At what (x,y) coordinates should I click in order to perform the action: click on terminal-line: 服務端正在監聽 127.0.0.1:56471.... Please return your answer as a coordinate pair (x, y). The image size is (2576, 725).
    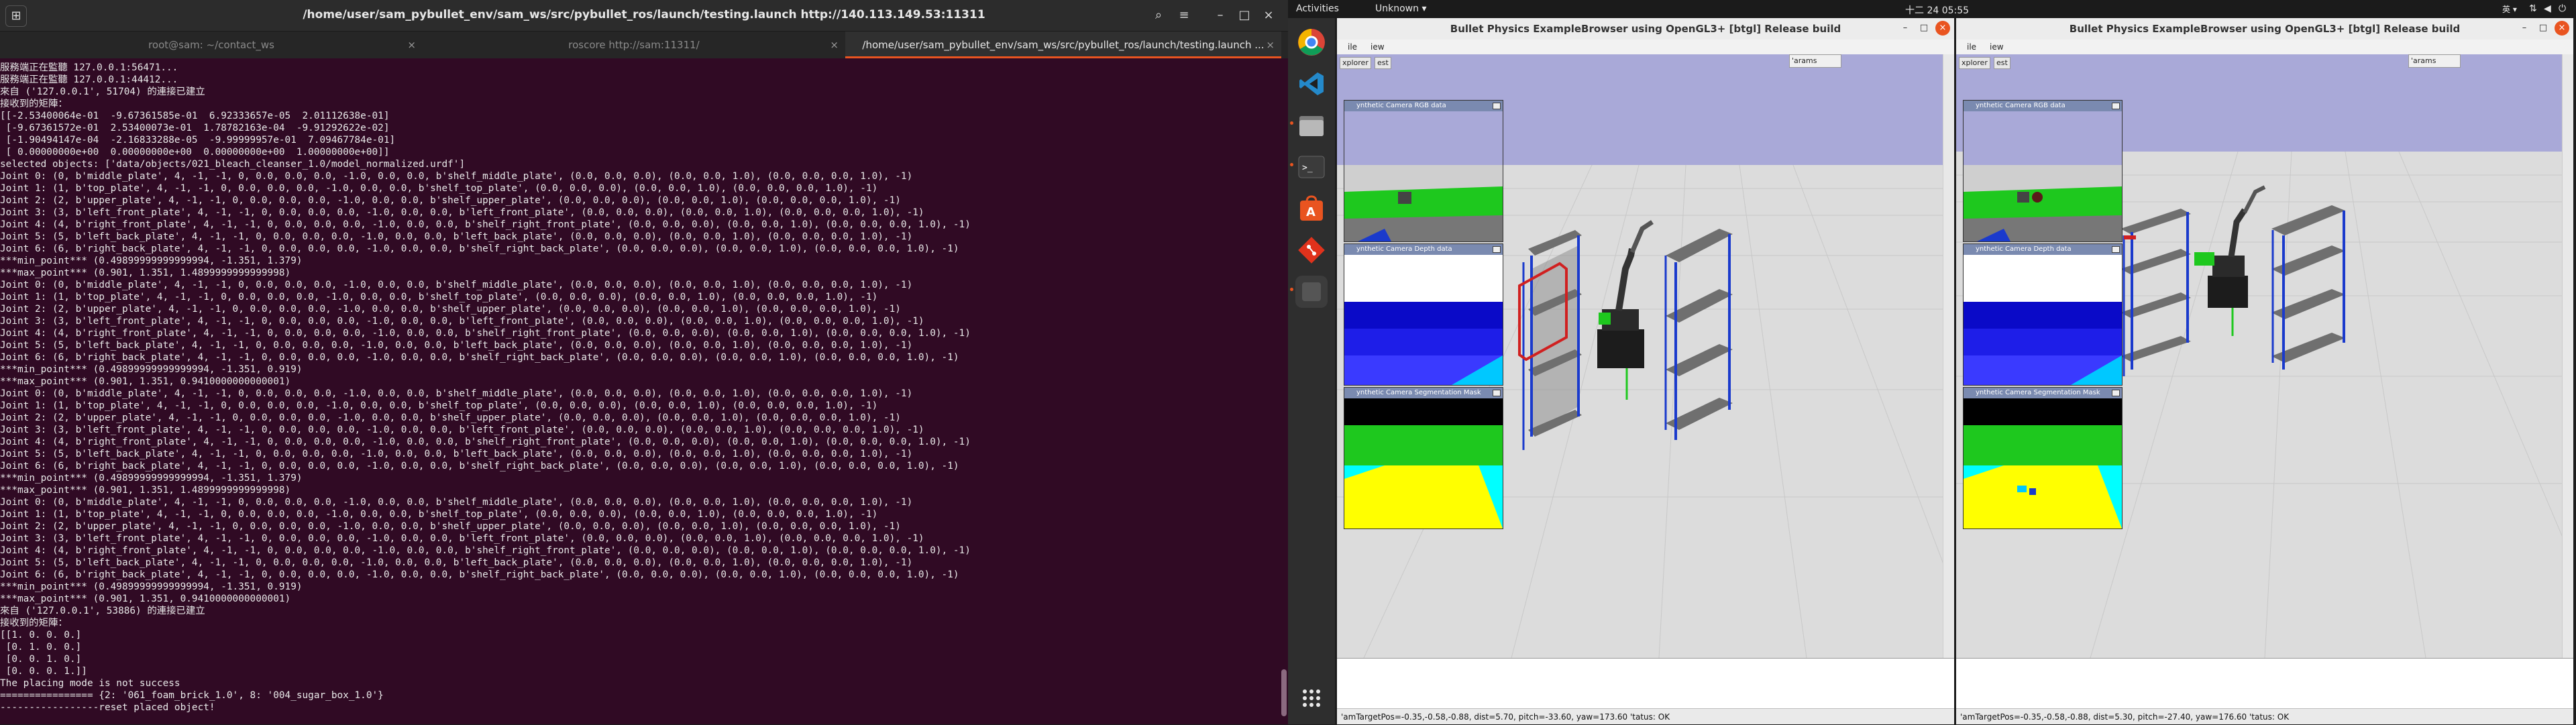
    Looking at the image, I should click on (89, 67).